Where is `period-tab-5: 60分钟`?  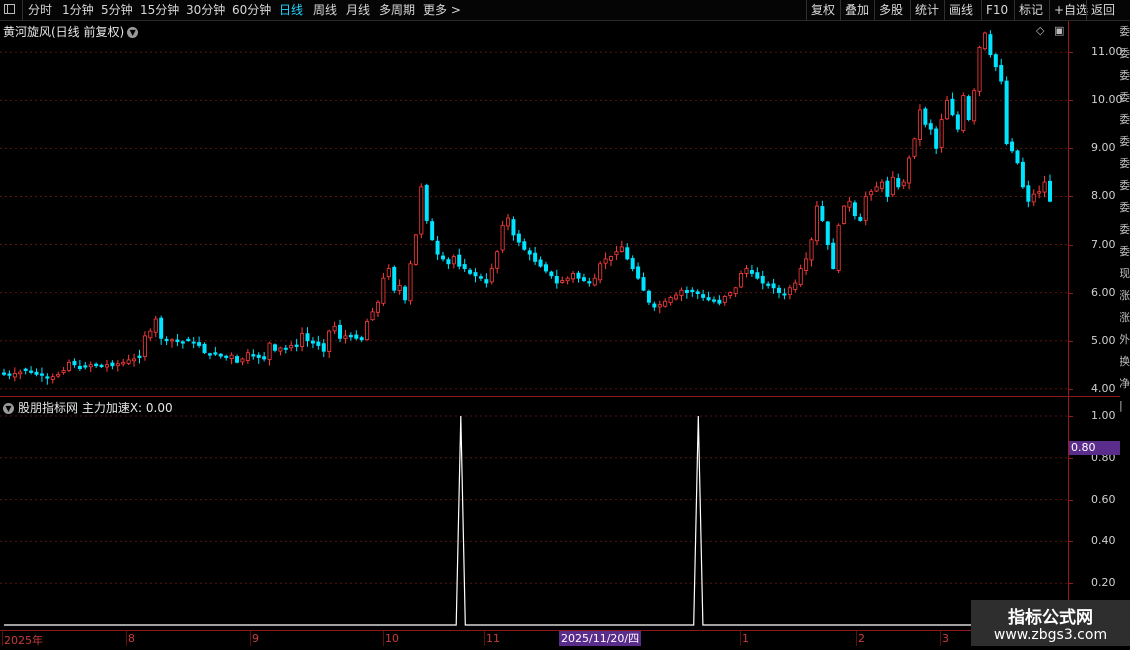 period-tab-5: 60分钟 is located at coordinates (251, 10).